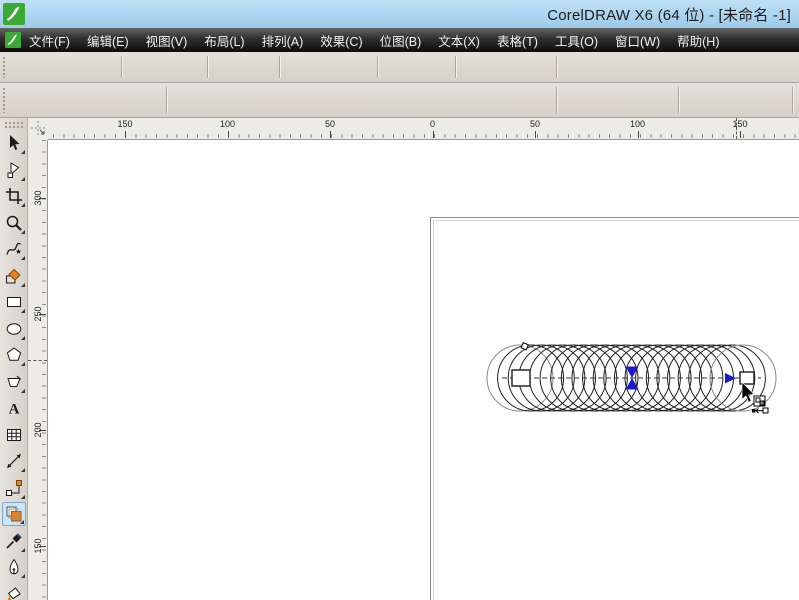 This screenshot has width=799, height=600. I want to click on coreldraw-logo-icon, so click(14, 14).